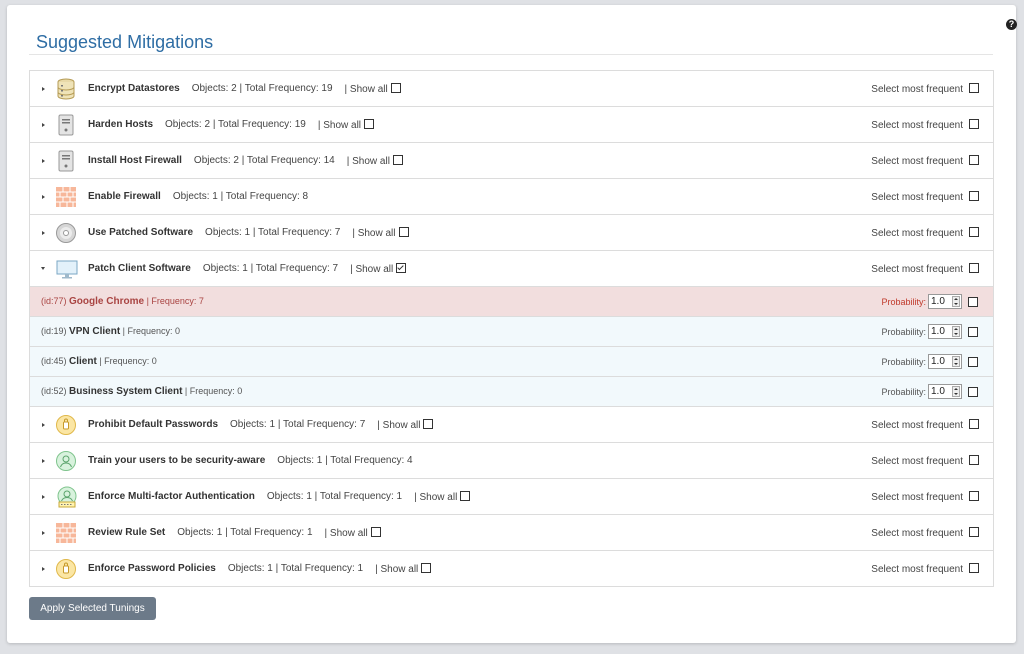 The image size is (1024, 654). What do you see at coordinates (126, 532) in the screenshot?
I see `mitigation-name: Review Rule Set` at bounding box center [126, 532].